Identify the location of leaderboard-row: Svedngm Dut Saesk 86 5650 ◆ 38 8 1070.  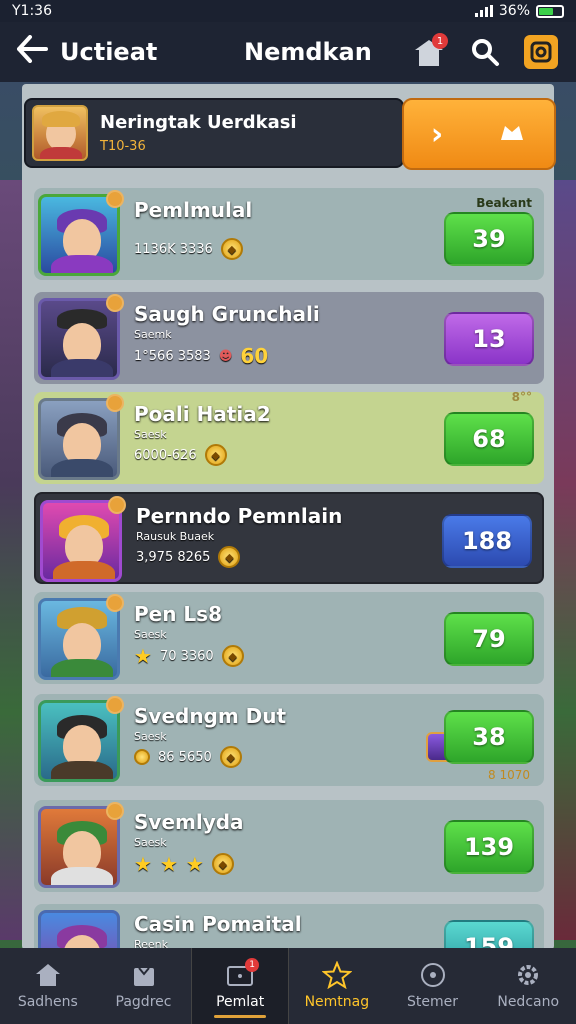
(289, 740).